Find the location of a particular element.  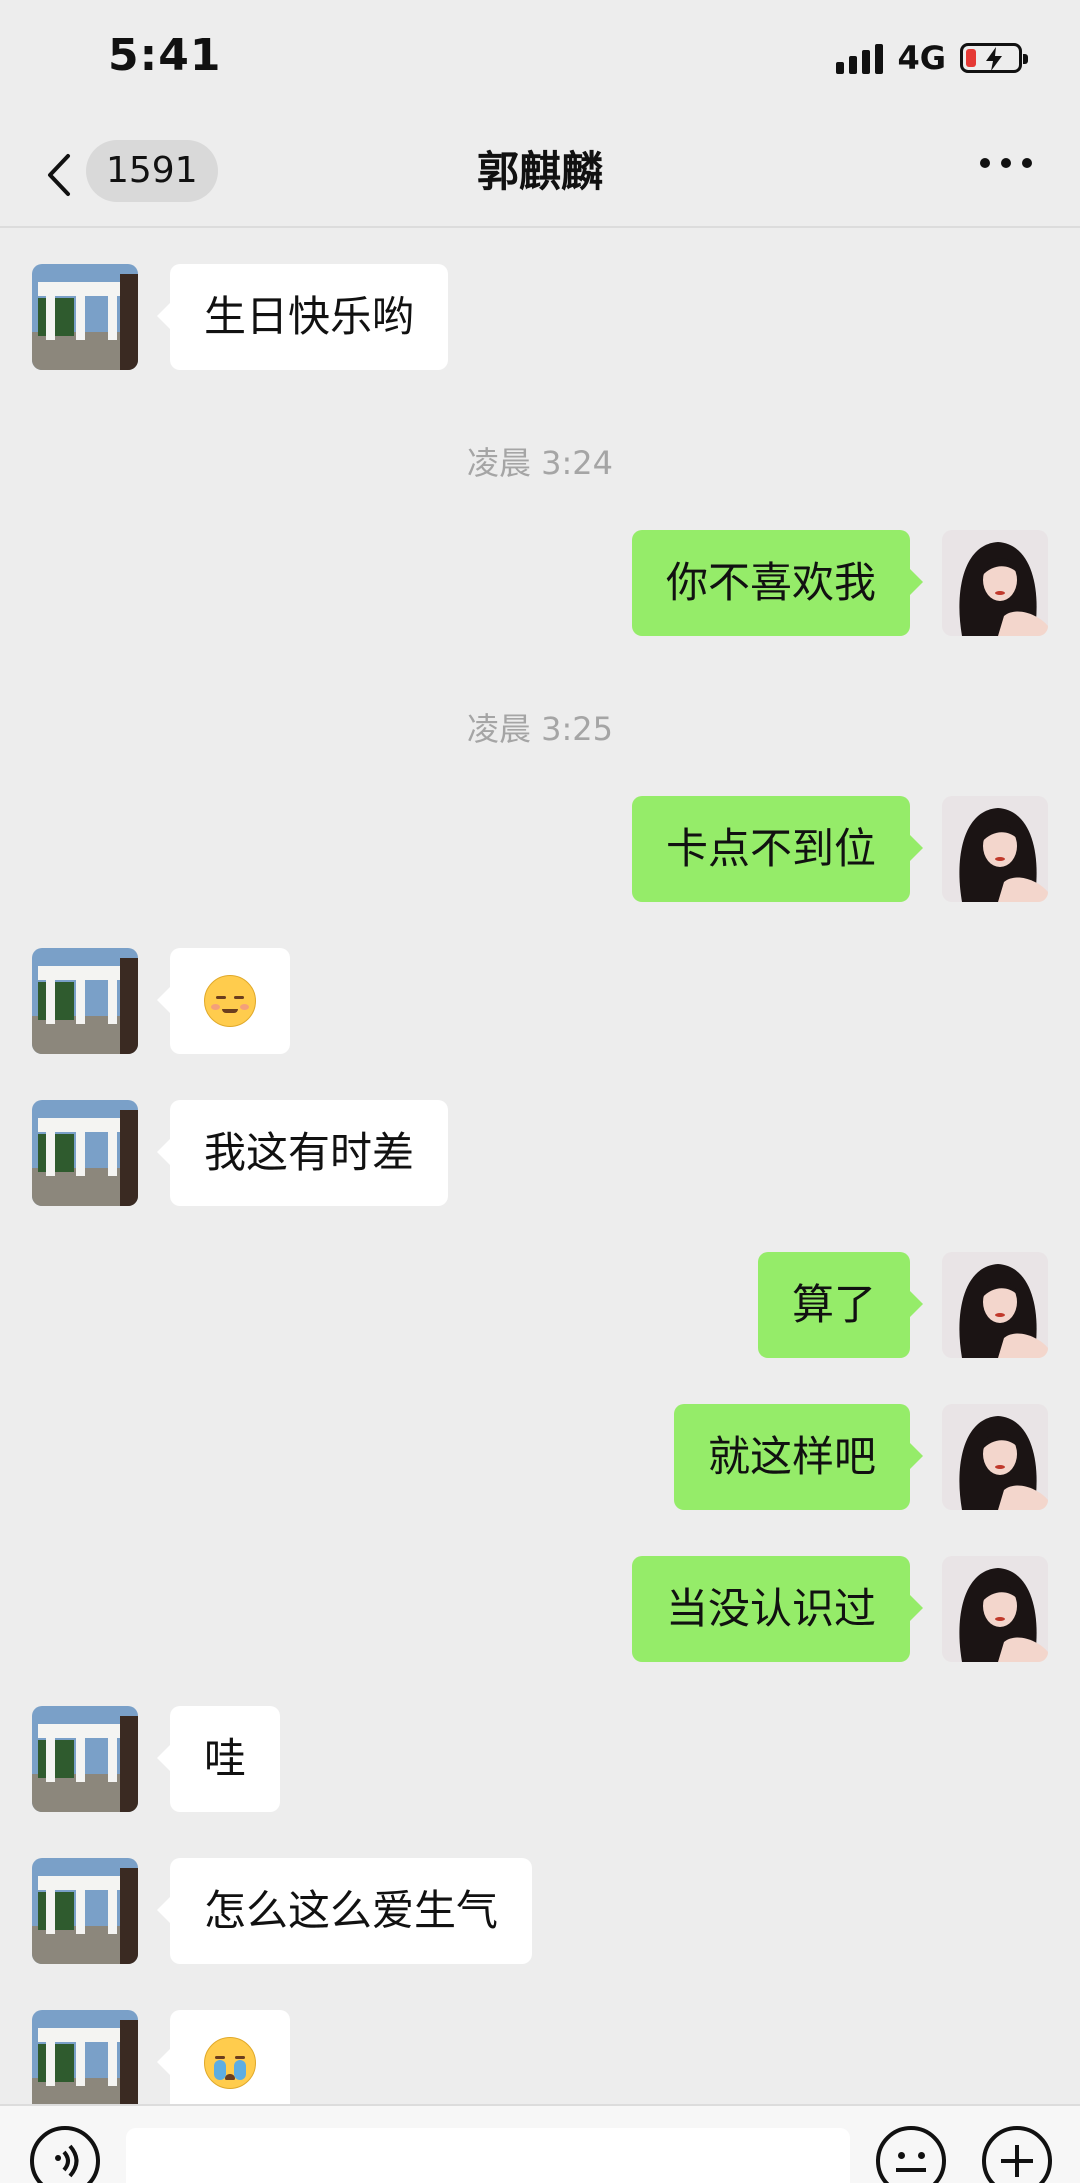

message-incoming: 怎么这么爱生气 is located at coordinates (540, 1913).